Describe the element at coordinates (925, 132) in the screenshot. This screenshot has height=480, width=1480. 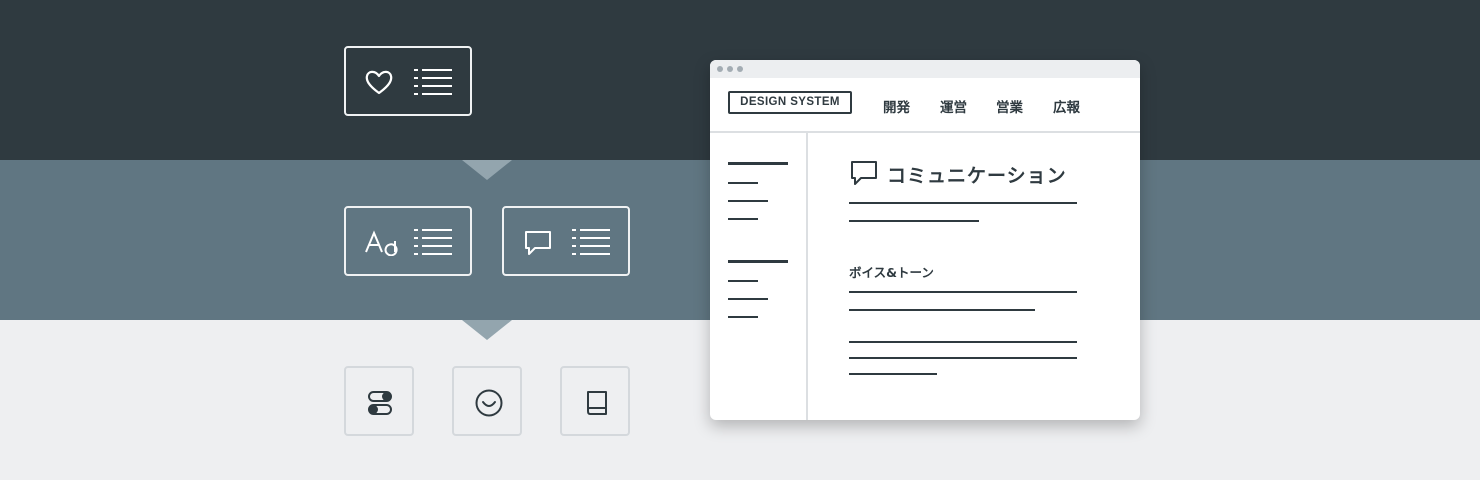
I see `header-divider` at that location.